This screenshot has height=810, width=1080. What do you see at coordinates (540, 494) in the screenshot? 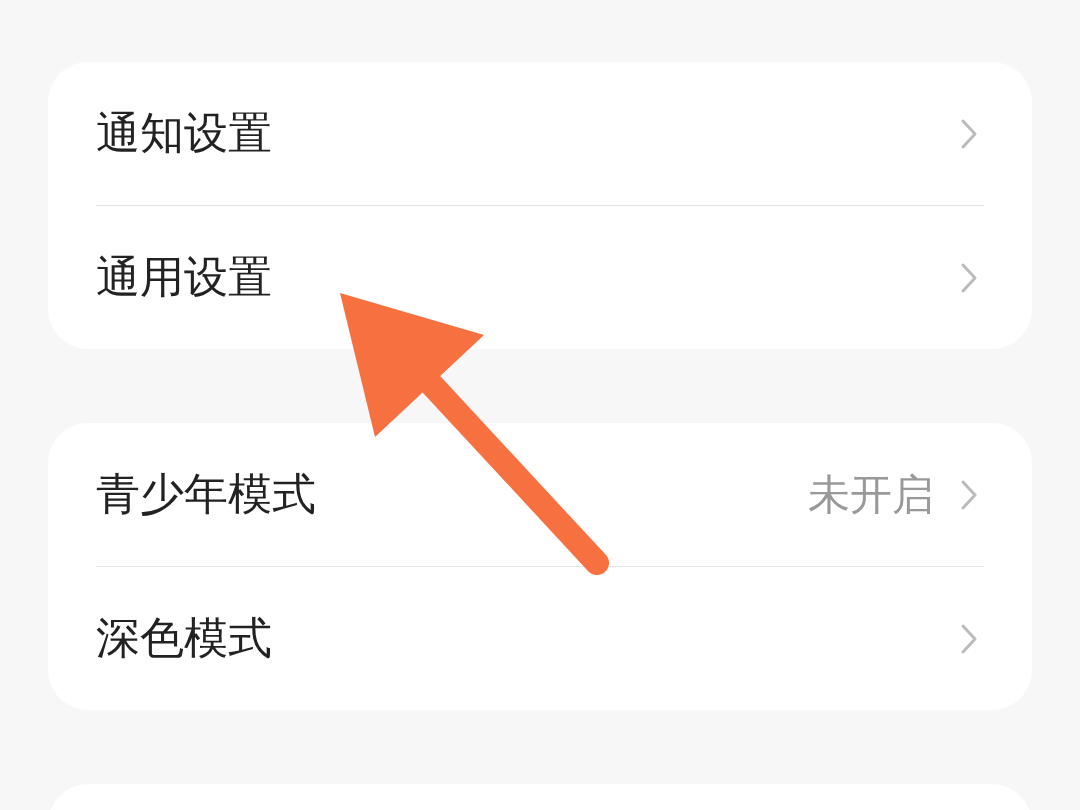
I see `settings-row: 青少年模式 未开启` at bounding box center [540, 494].